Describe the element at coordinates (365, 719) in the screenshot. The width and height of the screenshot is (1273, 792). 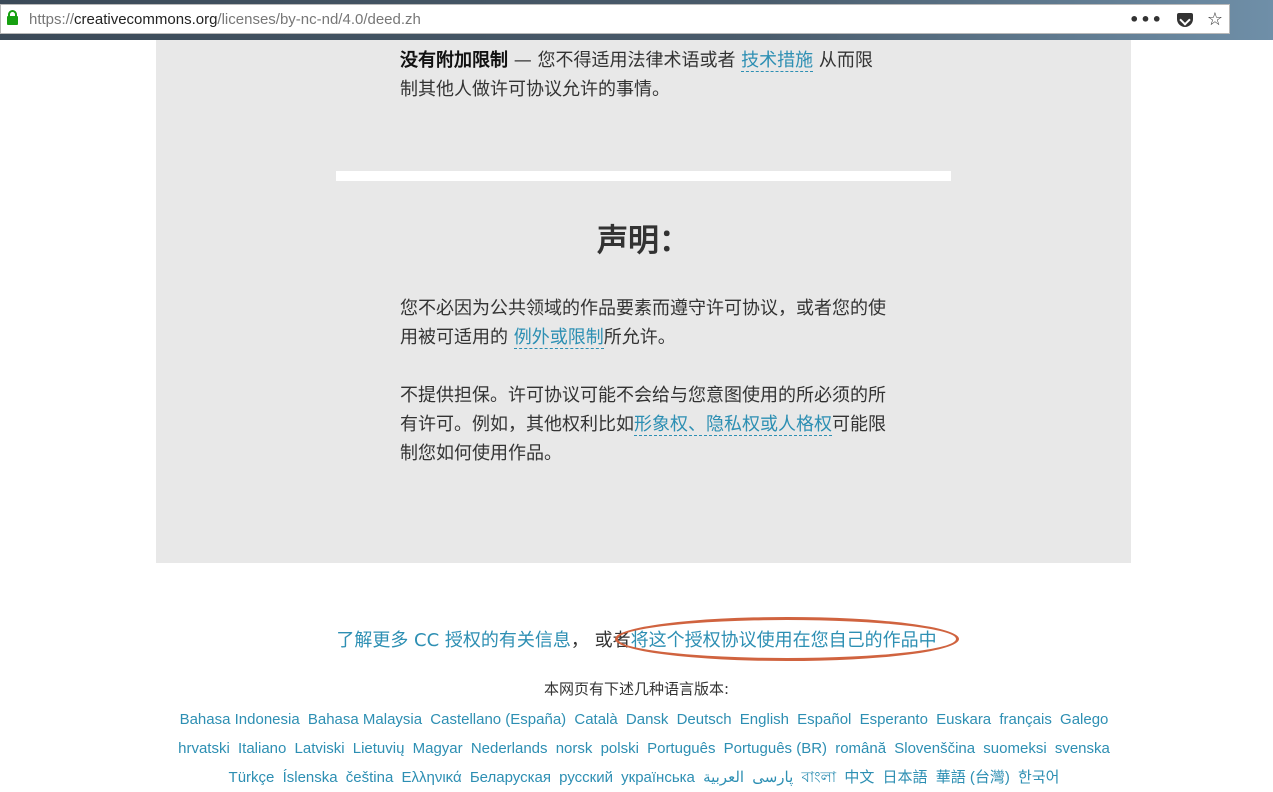
I see `language-link: Bahasa Malaysia` at that location.